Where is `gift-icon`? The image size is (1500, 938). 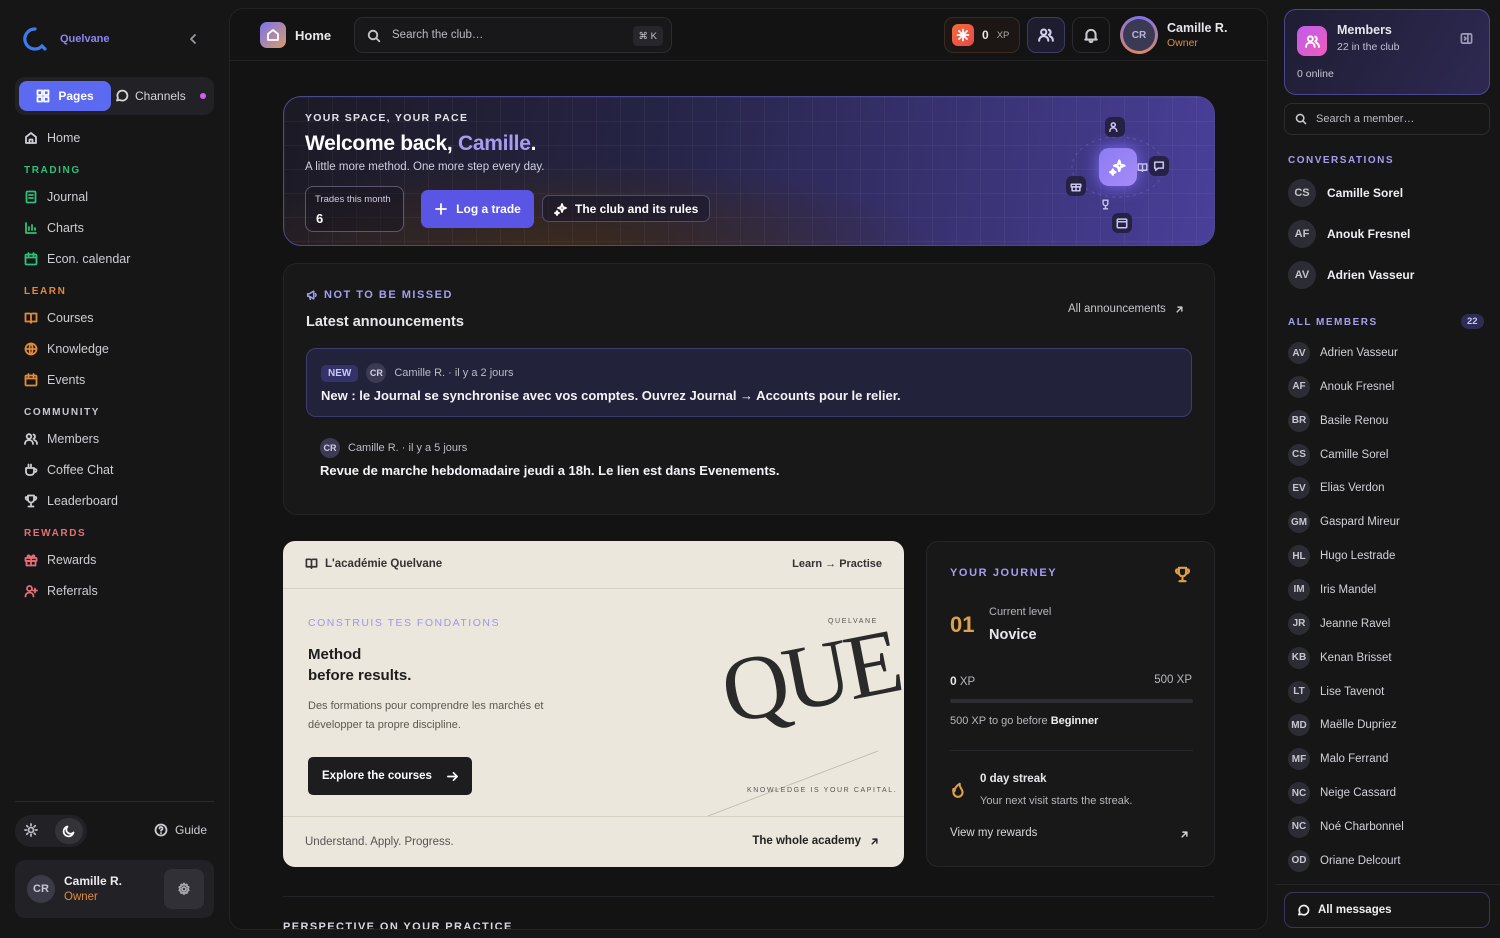
gift-icon is located at coordinates (31, 560).